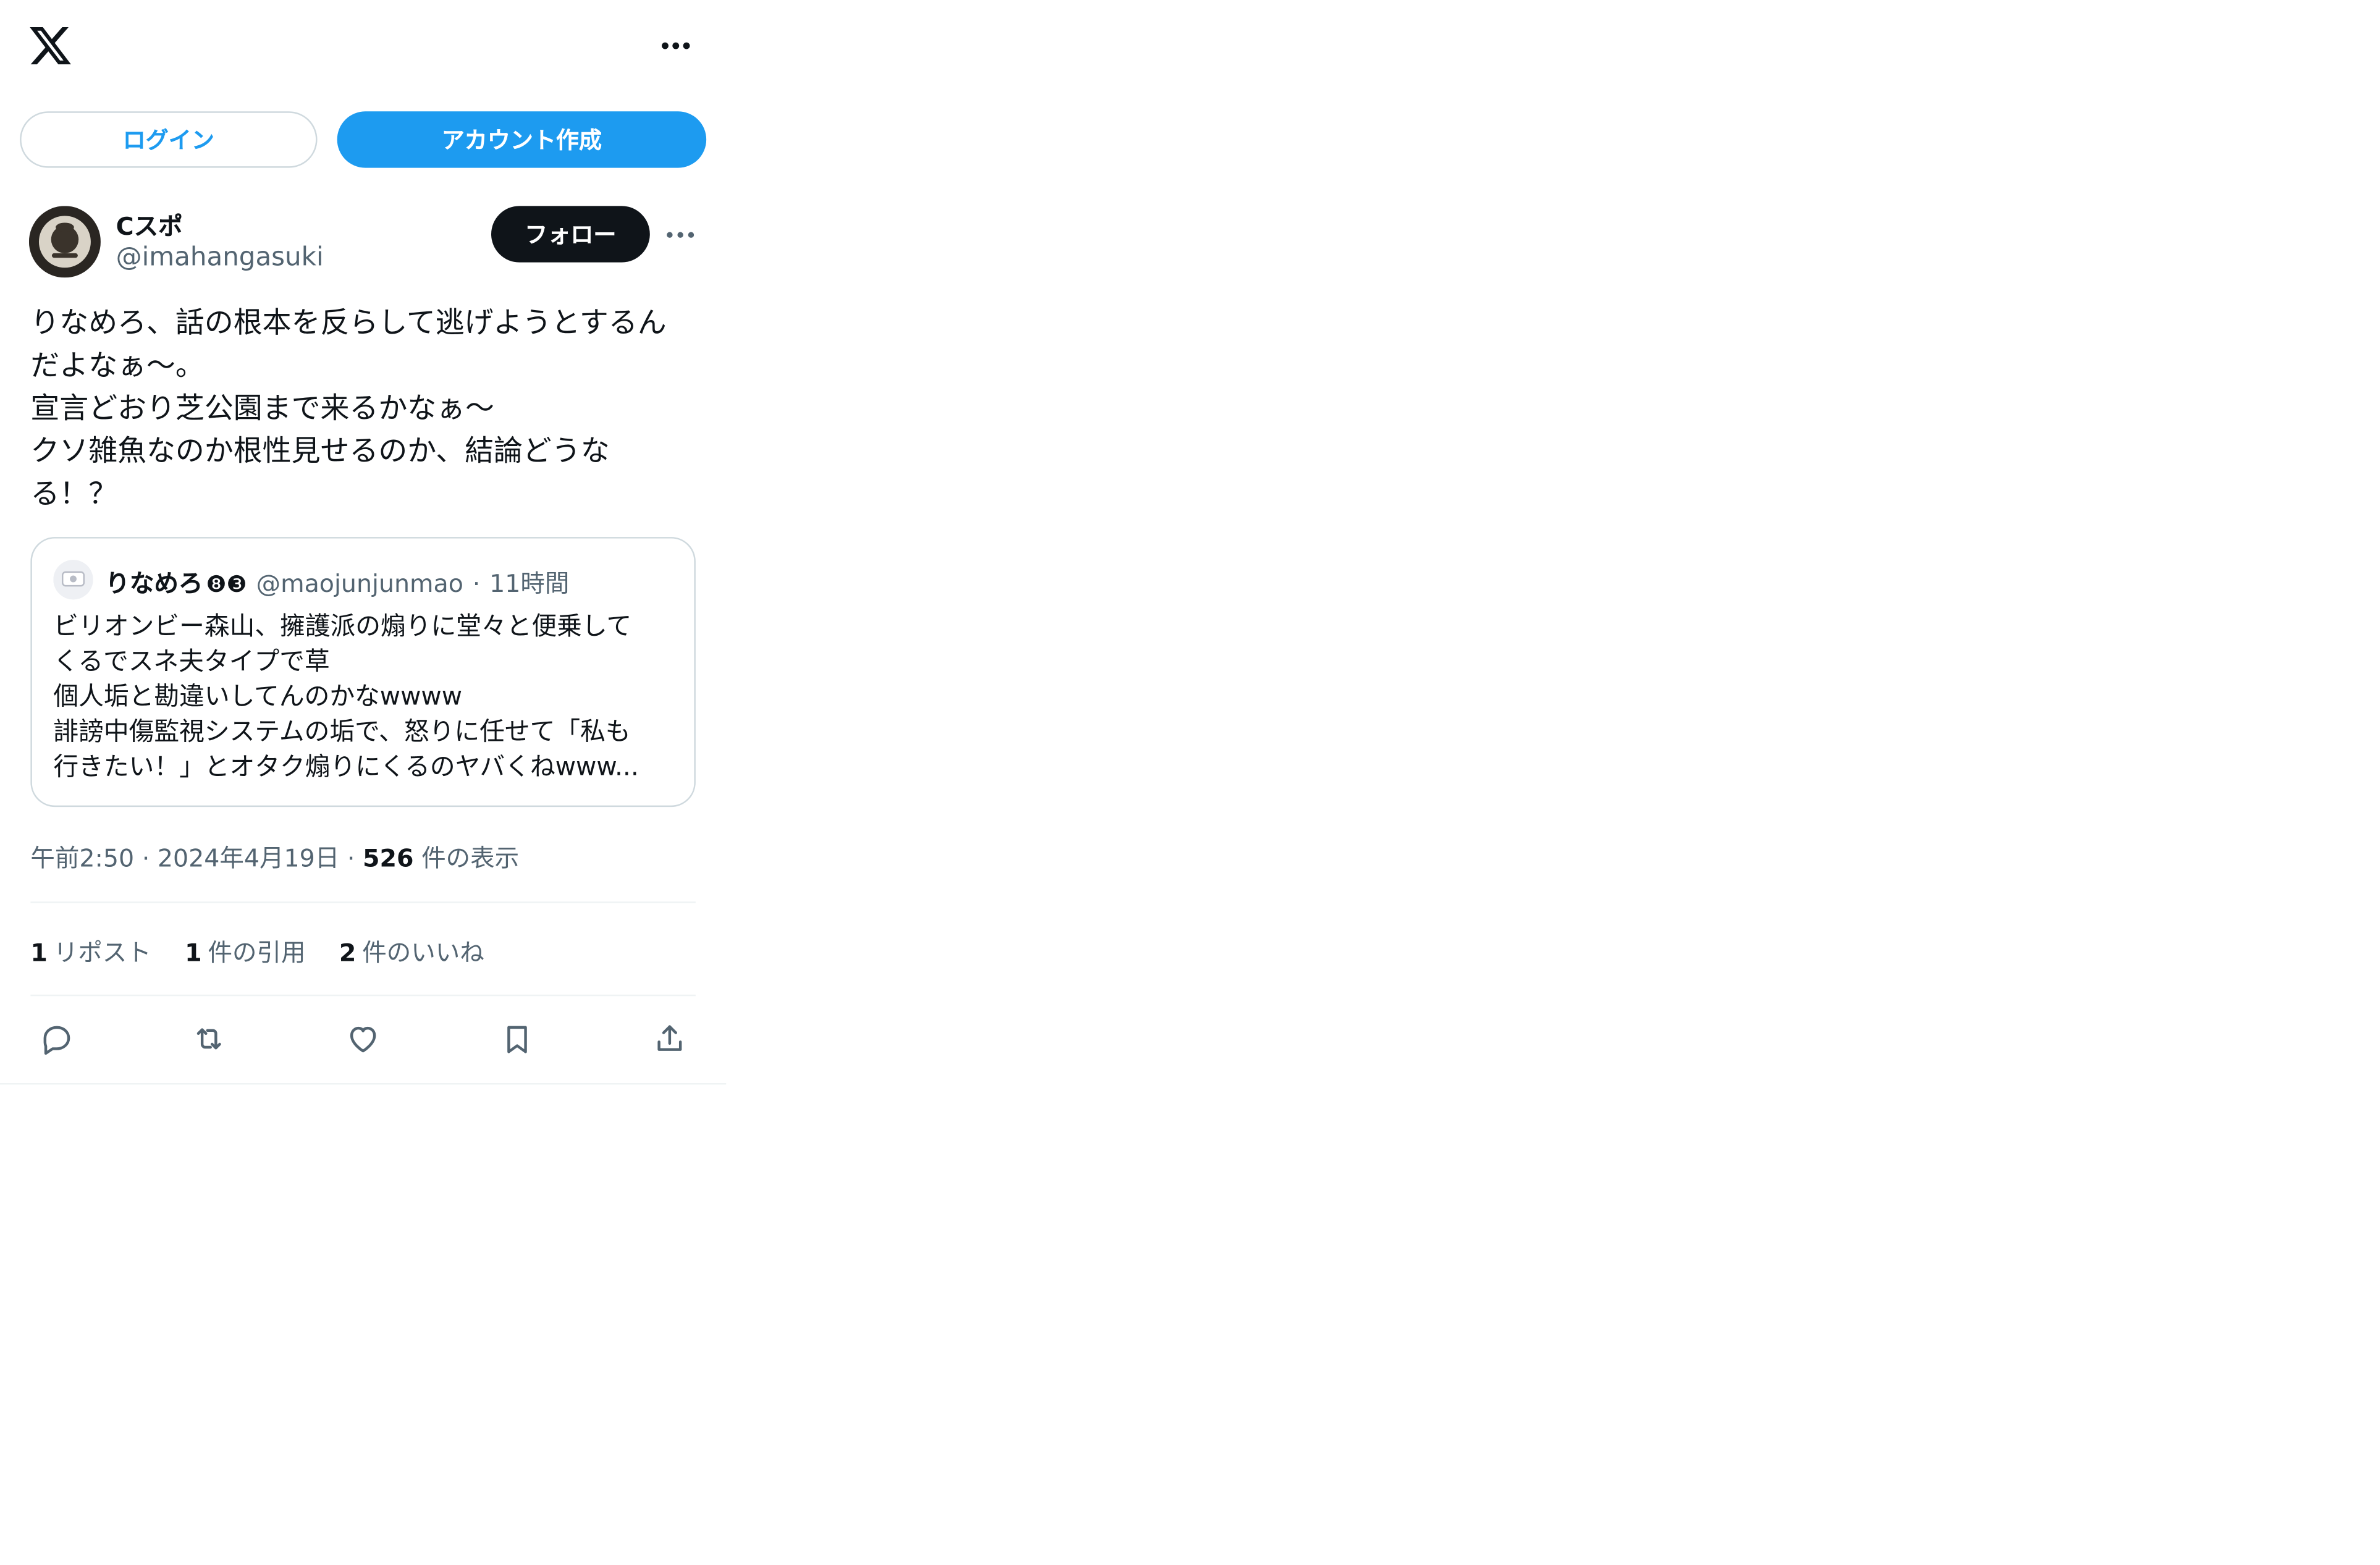 Image resolution: width=2380 pixels, height=1565 pixels. Describe the element at coordinates (522, 140) in the screenshot. I see `signup-button: アカウント作成` at that location.